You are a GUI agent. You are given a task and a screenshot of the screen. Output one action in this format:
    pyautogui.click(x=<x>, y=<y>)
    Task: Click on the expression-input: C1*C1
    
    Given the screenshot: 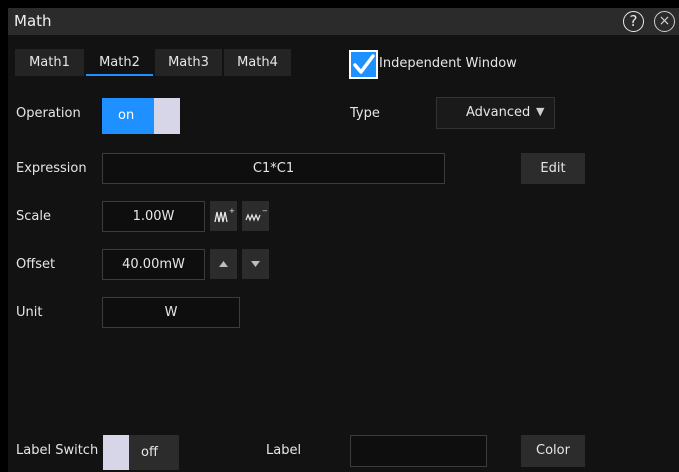 What is the action you would take?
    pyautogui.click(x=273, y=168)
    